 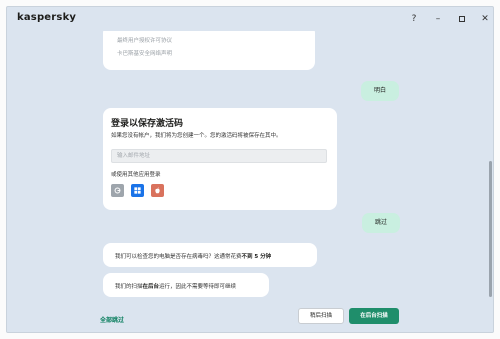 I want to click on card-description: 如果您没有帐户，我们将为您创建一个。您的激活码将被保存在其中。, so click(x=196, y=136).